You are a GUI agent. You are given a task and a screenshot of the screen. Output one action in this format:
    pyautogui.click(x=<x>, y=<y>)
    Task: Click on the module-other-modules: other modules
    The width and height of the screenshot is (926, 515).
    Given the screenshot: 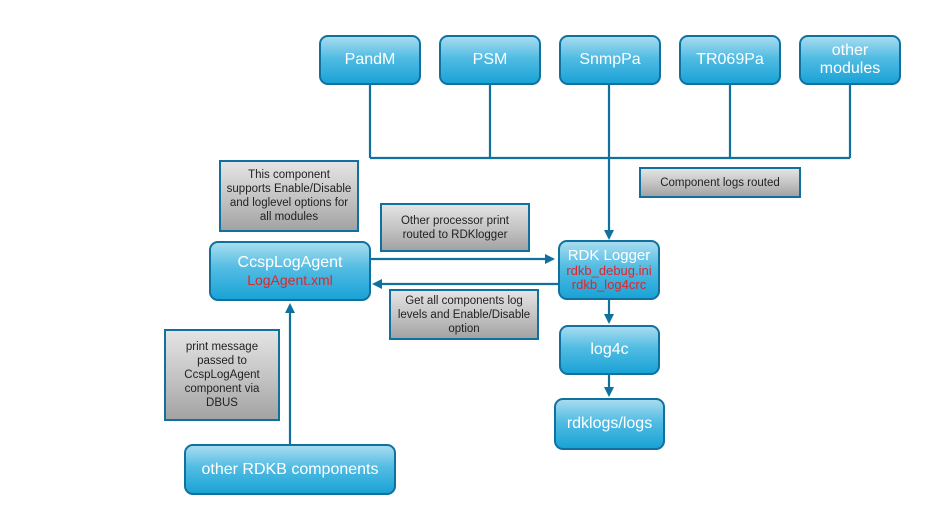 What is the action you would take?
    pyautogui.click(x=850, y=60)
    